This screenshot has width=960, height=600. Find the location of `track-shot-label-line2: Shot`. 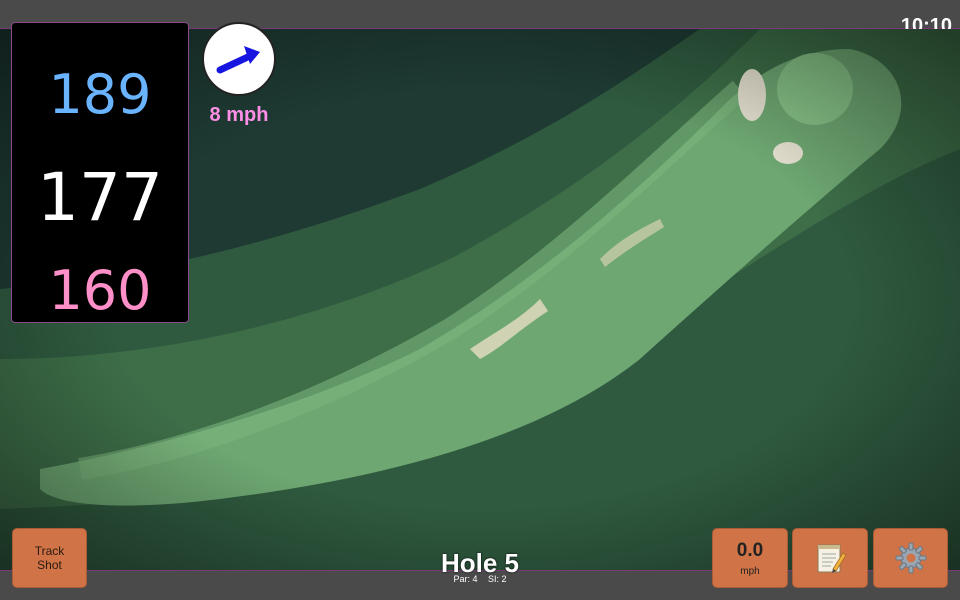

track-shot-label-line2: Shot is located at coordinates (49, 565).